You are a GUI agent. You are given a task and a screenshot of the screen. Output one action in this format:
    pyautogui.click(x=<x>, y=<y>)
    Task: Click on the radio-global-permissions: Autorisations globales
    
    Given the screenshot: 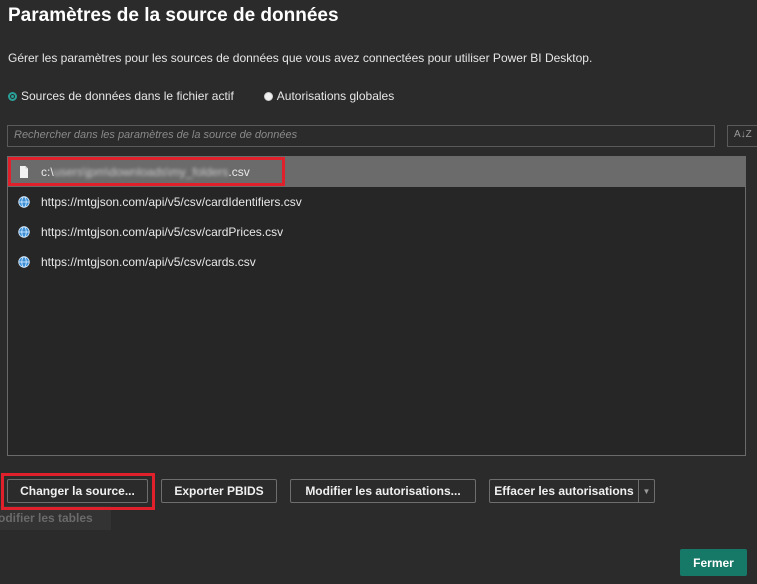 What is the action you would take?
    pyautogui.click(x=329, y=96)
    